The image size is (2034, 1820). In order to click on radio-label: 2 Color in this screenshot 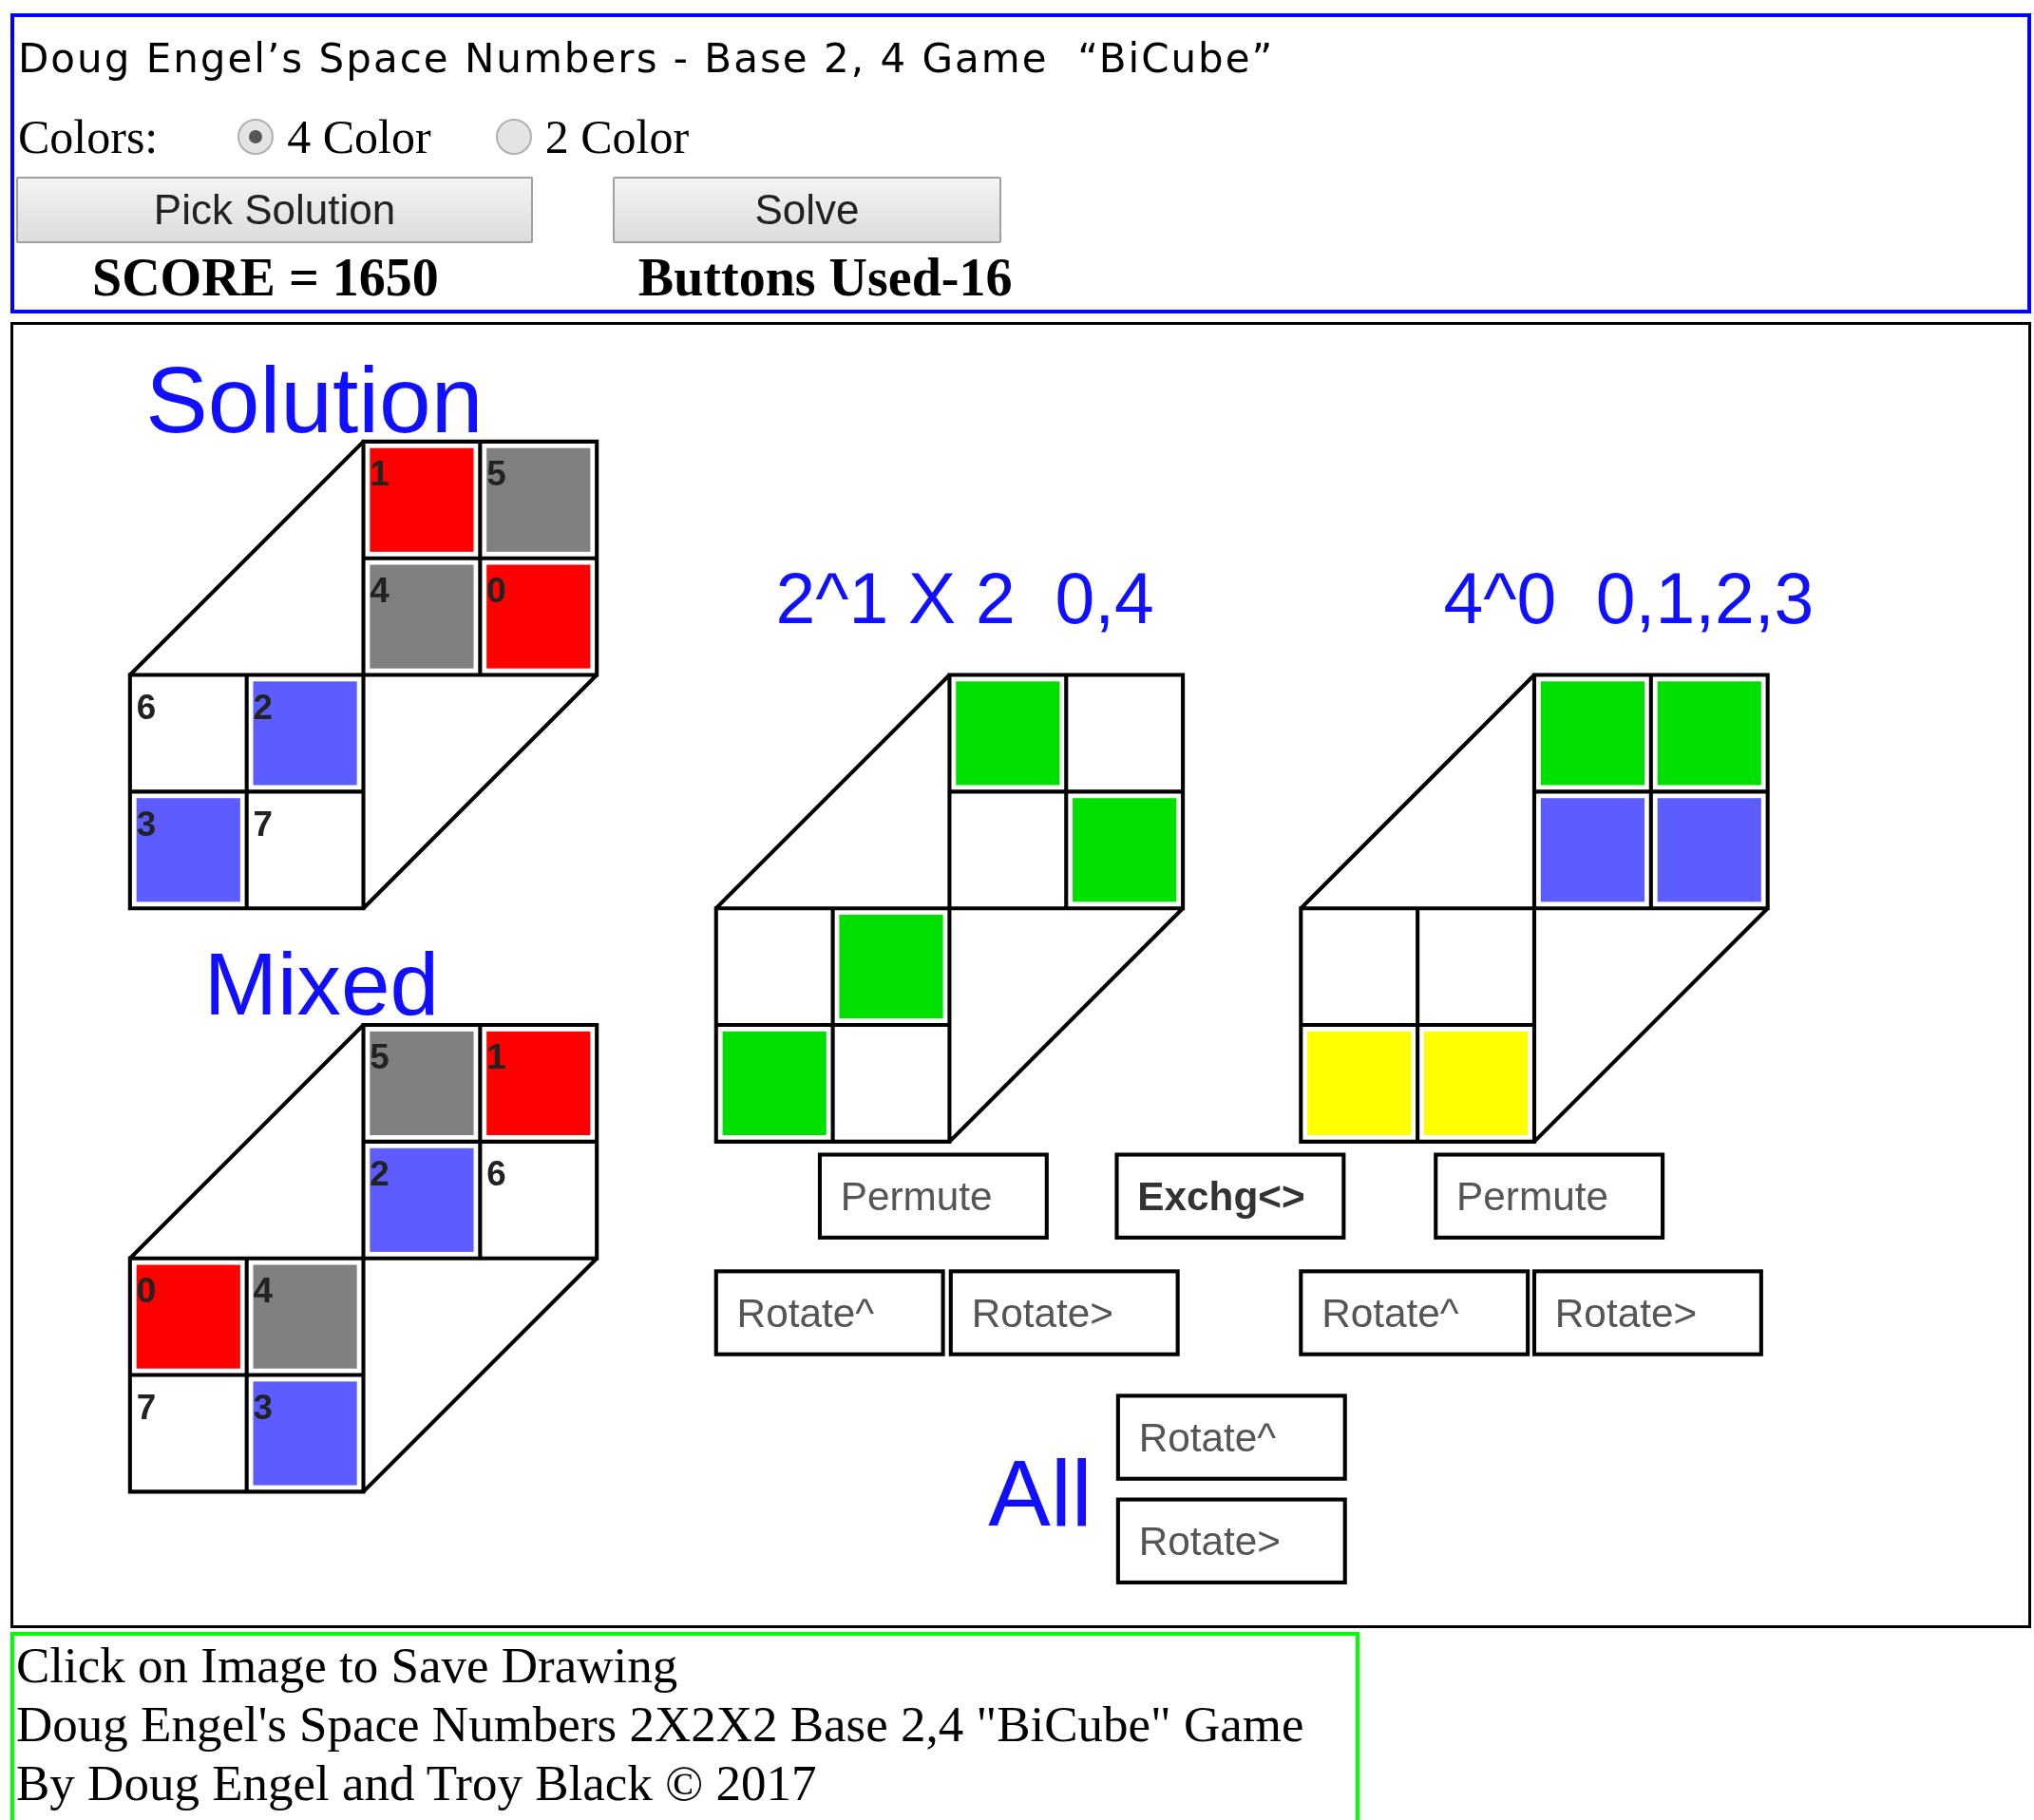, I will do `click(617, 137)`.